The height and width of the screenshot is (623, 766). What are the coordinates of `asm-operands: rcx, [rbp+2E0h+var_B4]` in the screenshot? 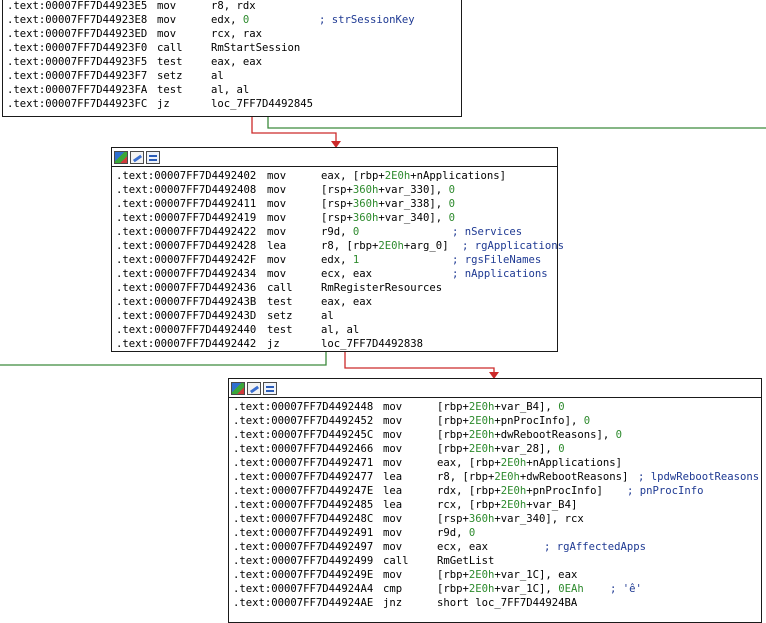 It's located at (507, 505).